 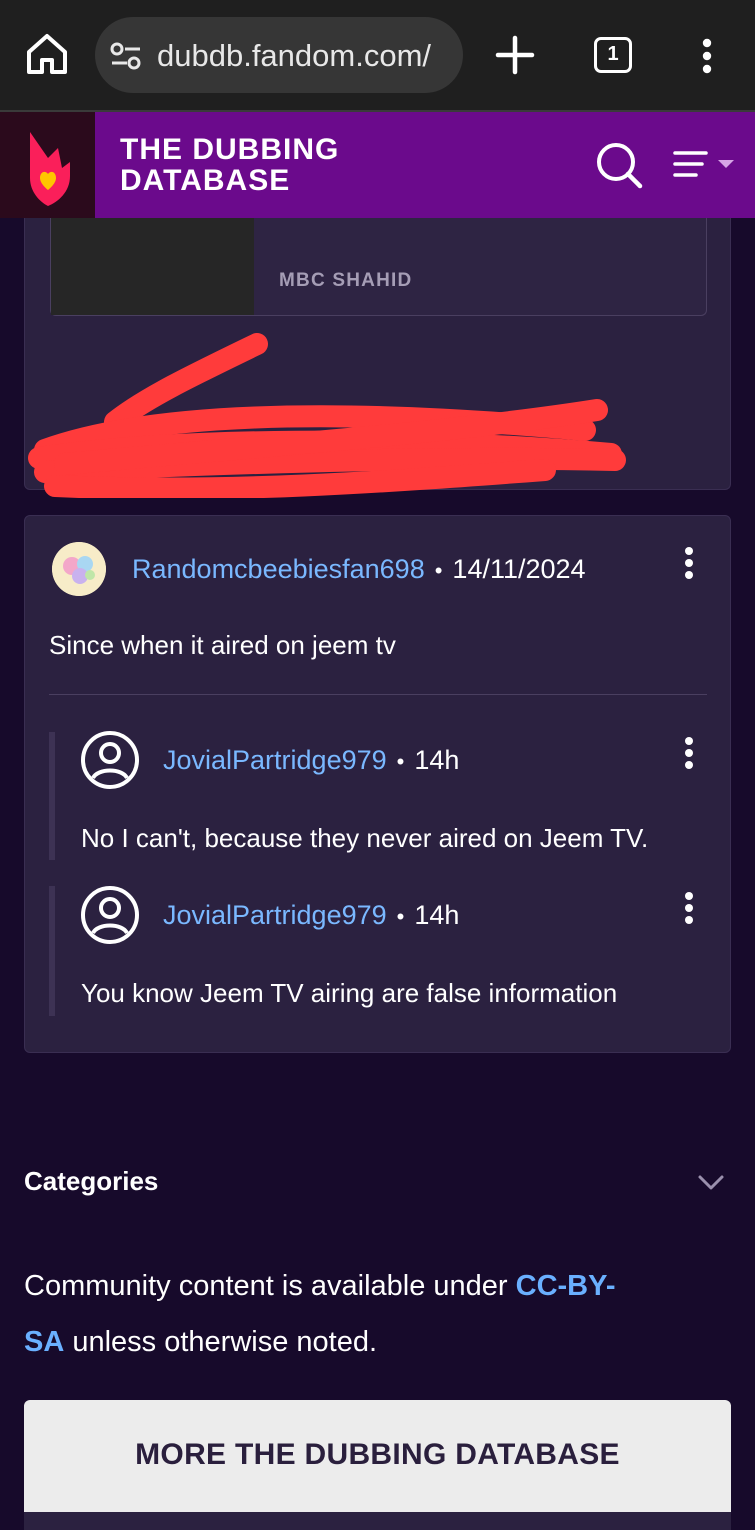 What do you see at coordinates (689, 564) in the screenshot?
I see `comment-options-icon` at bounding box center [689, 564].